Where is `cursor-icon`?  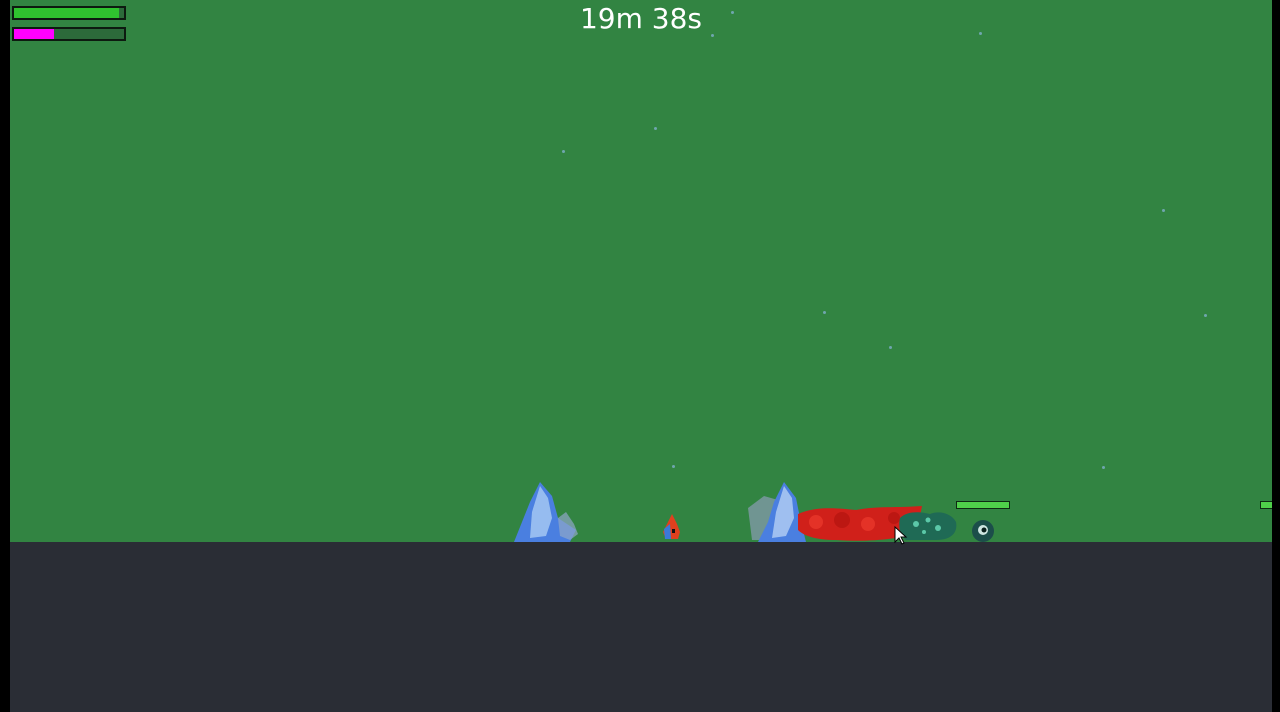
cursor-icon is located at coordinates (901, 535).